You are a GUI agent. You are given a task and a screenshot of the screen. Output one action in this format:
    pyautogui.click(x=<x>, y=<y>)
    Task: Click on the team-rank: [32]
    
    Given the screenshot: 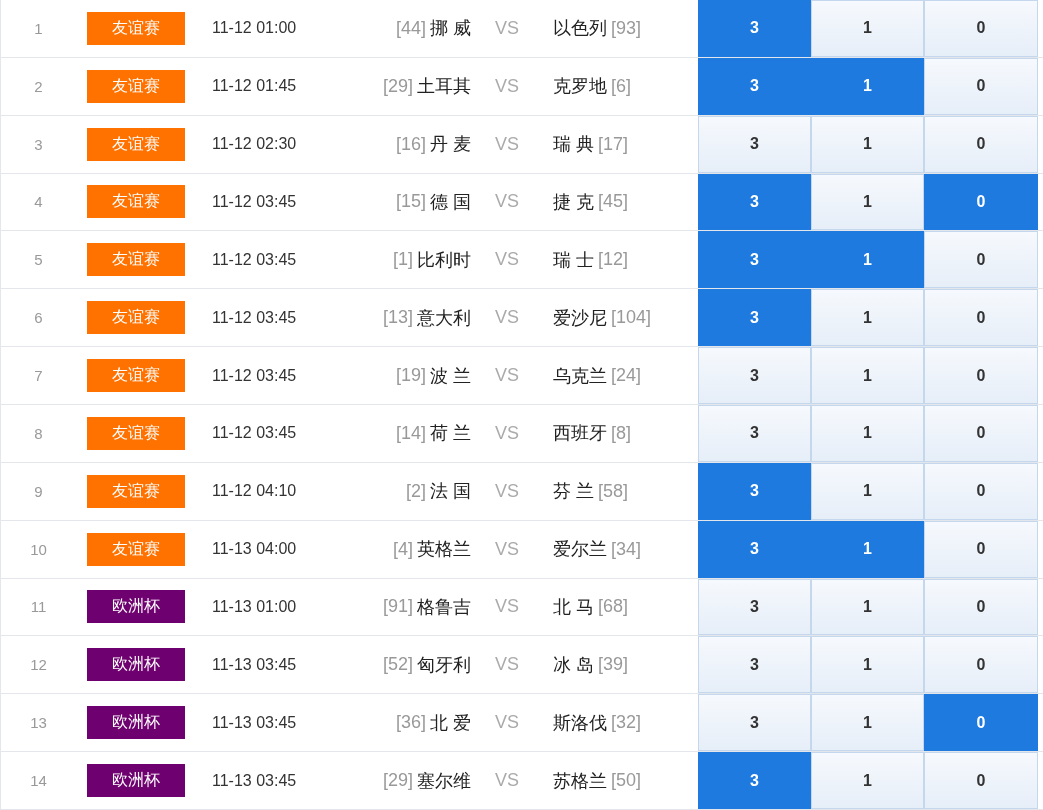 What is the action you would take?
    pyautogui.click(x=626, y=723)
    